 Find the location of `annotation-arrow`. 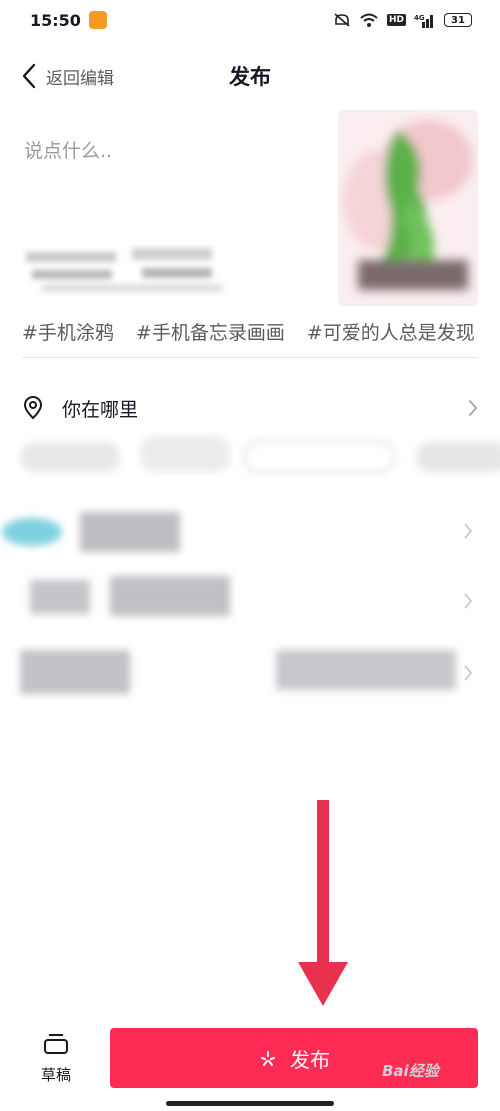

annotation-arrow is located at coordinates (323, 903).